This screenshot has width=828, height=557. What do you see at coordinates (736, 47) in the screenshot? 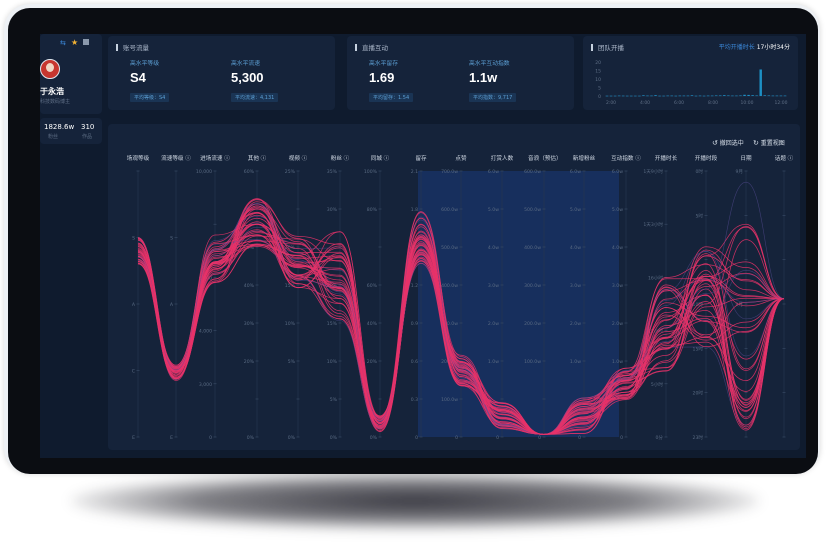
I see `team-average-label: 平均开播时长` at bounding box center [736, 47].